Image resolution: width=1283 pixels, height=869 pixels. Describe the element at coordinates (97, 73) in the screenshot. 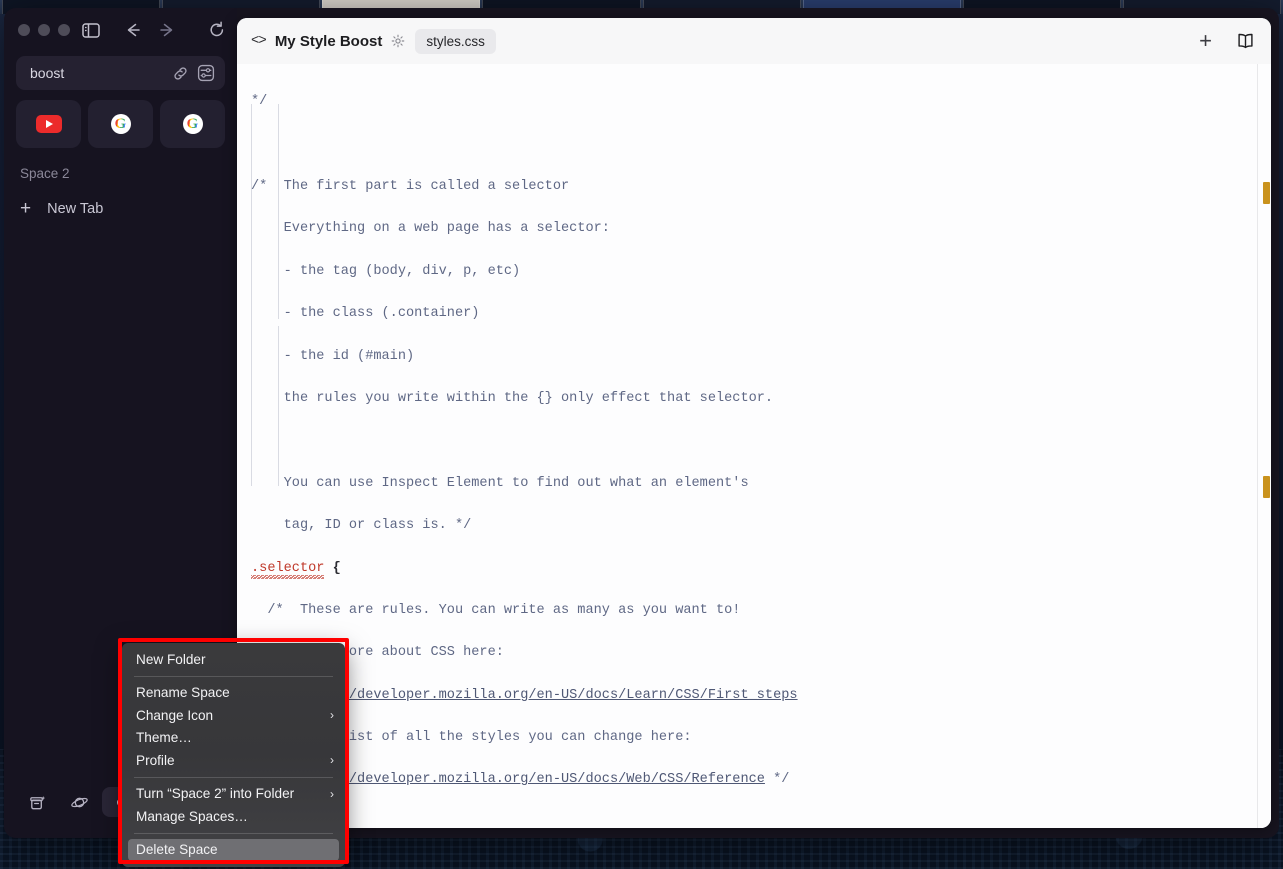

I see `url-input: boost` at that location.